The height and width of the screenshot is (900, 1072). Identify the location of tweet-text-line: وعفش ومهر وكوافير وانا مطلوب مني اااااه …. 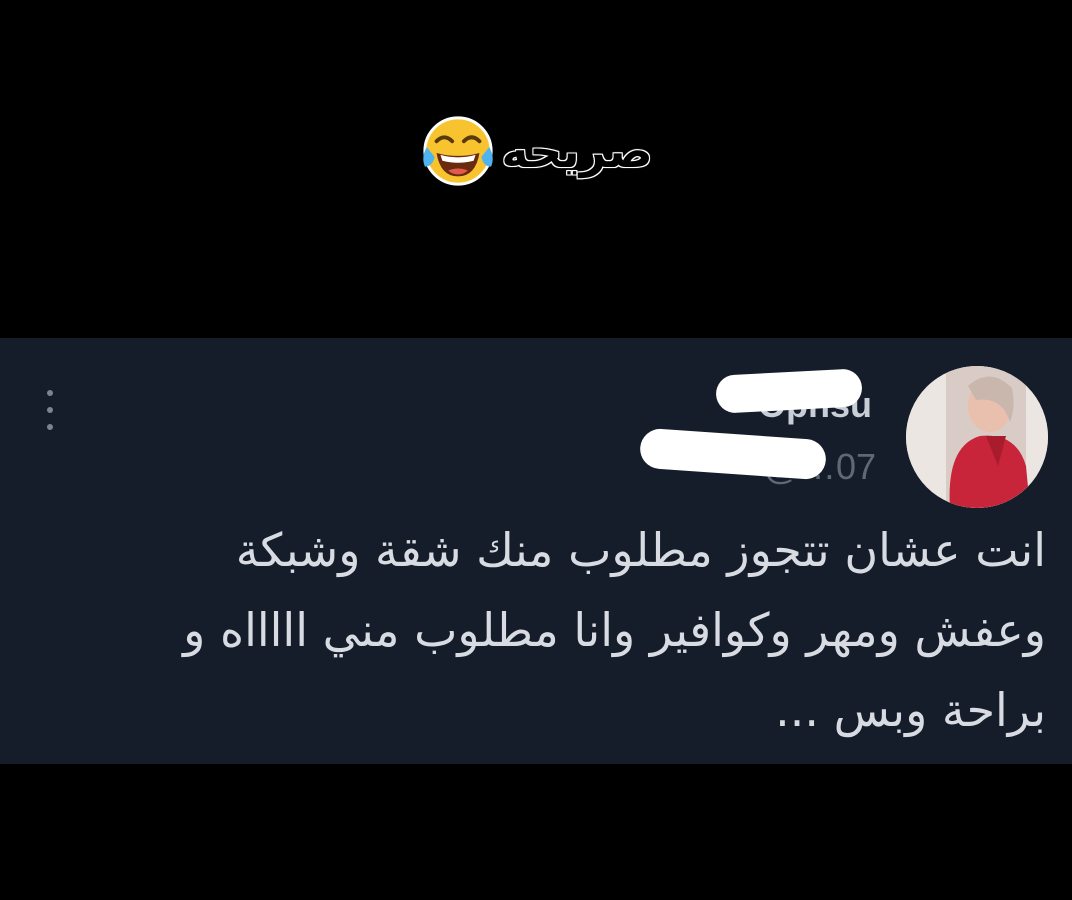
(614, 630).